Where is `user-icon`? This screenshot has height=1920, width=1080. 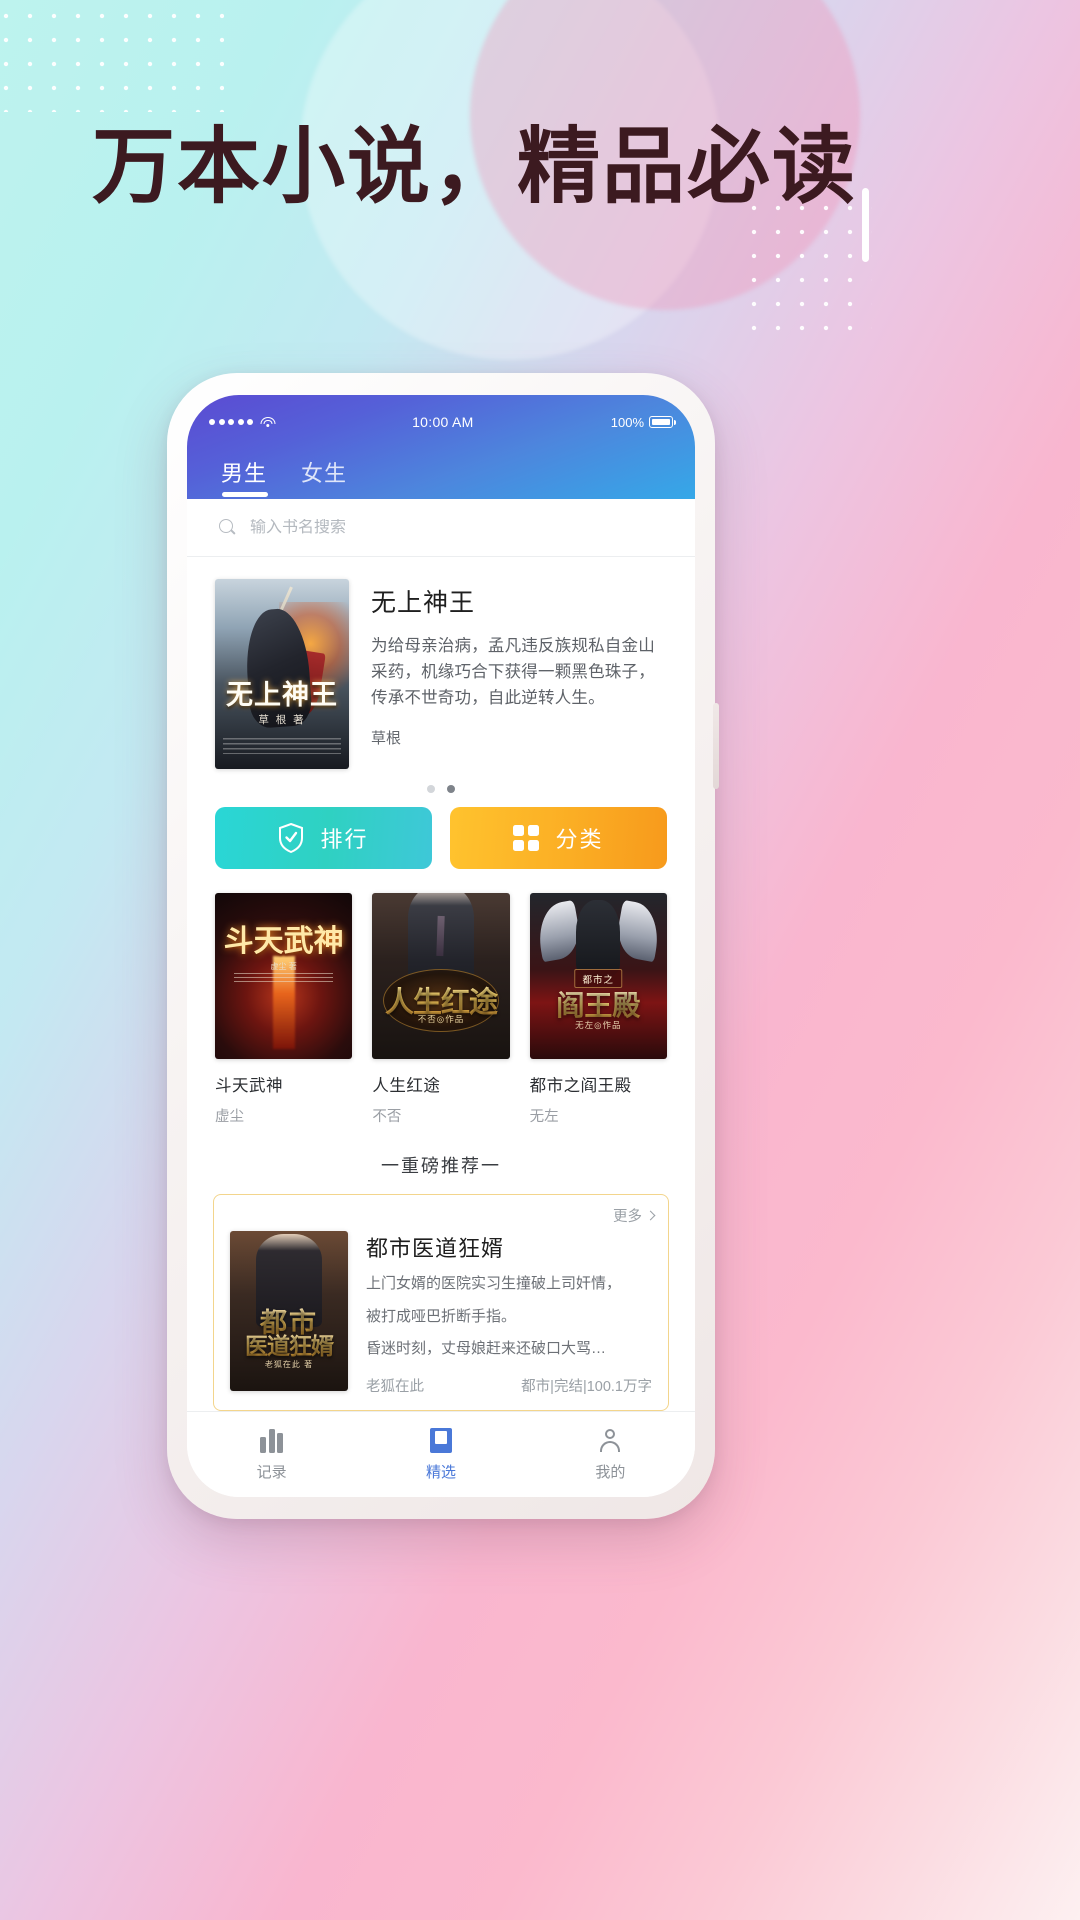 user-icon is located at coordinates (610, 1440).